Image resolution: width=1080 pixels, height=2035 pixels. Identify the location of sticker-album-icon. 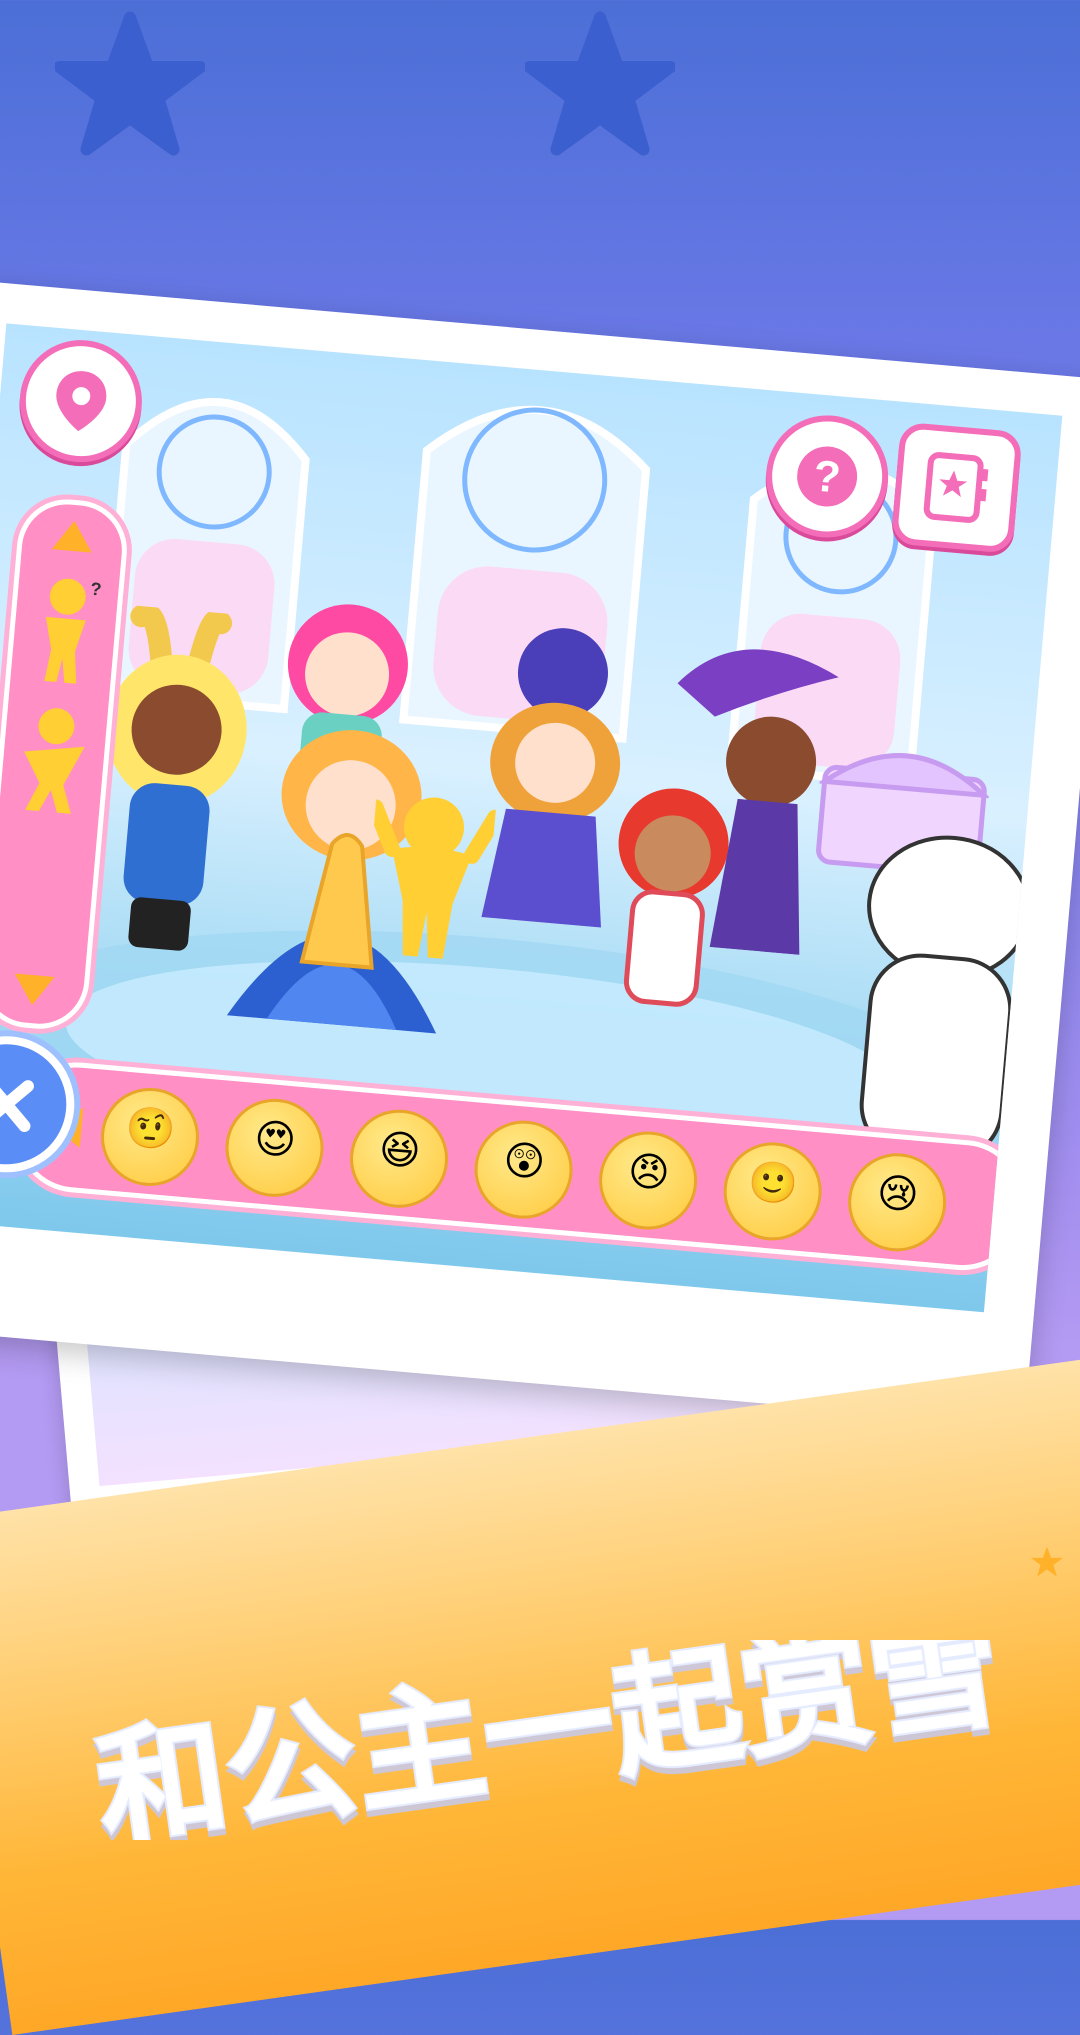
(956, 487).